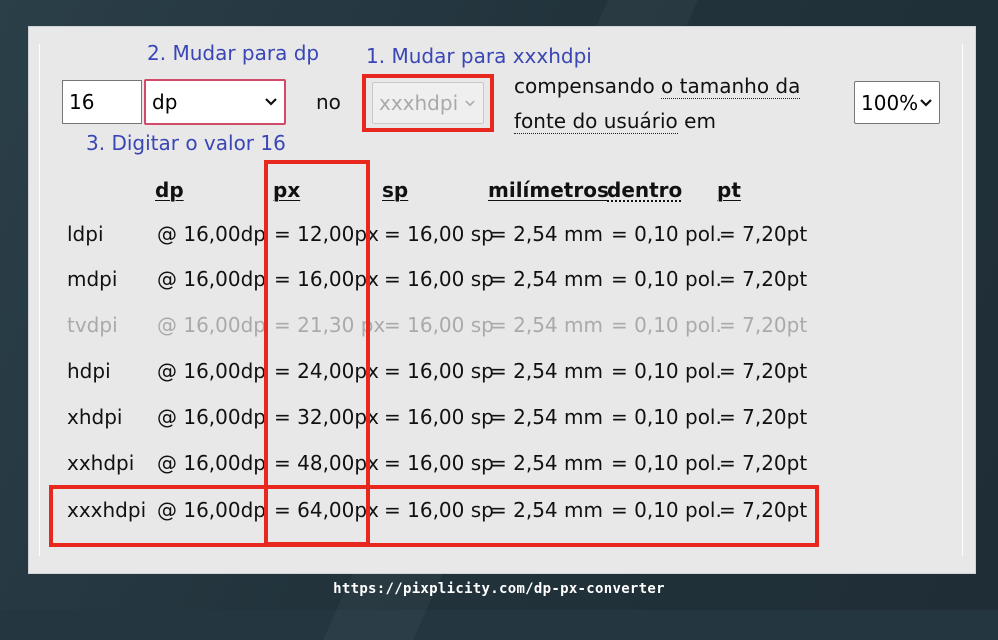 The width and height of the screenshot is (998, 640). What do you see at coordinates (428, 103) in the screenshot?
I see `highlight-density-select` at bounding box center [428, 103].